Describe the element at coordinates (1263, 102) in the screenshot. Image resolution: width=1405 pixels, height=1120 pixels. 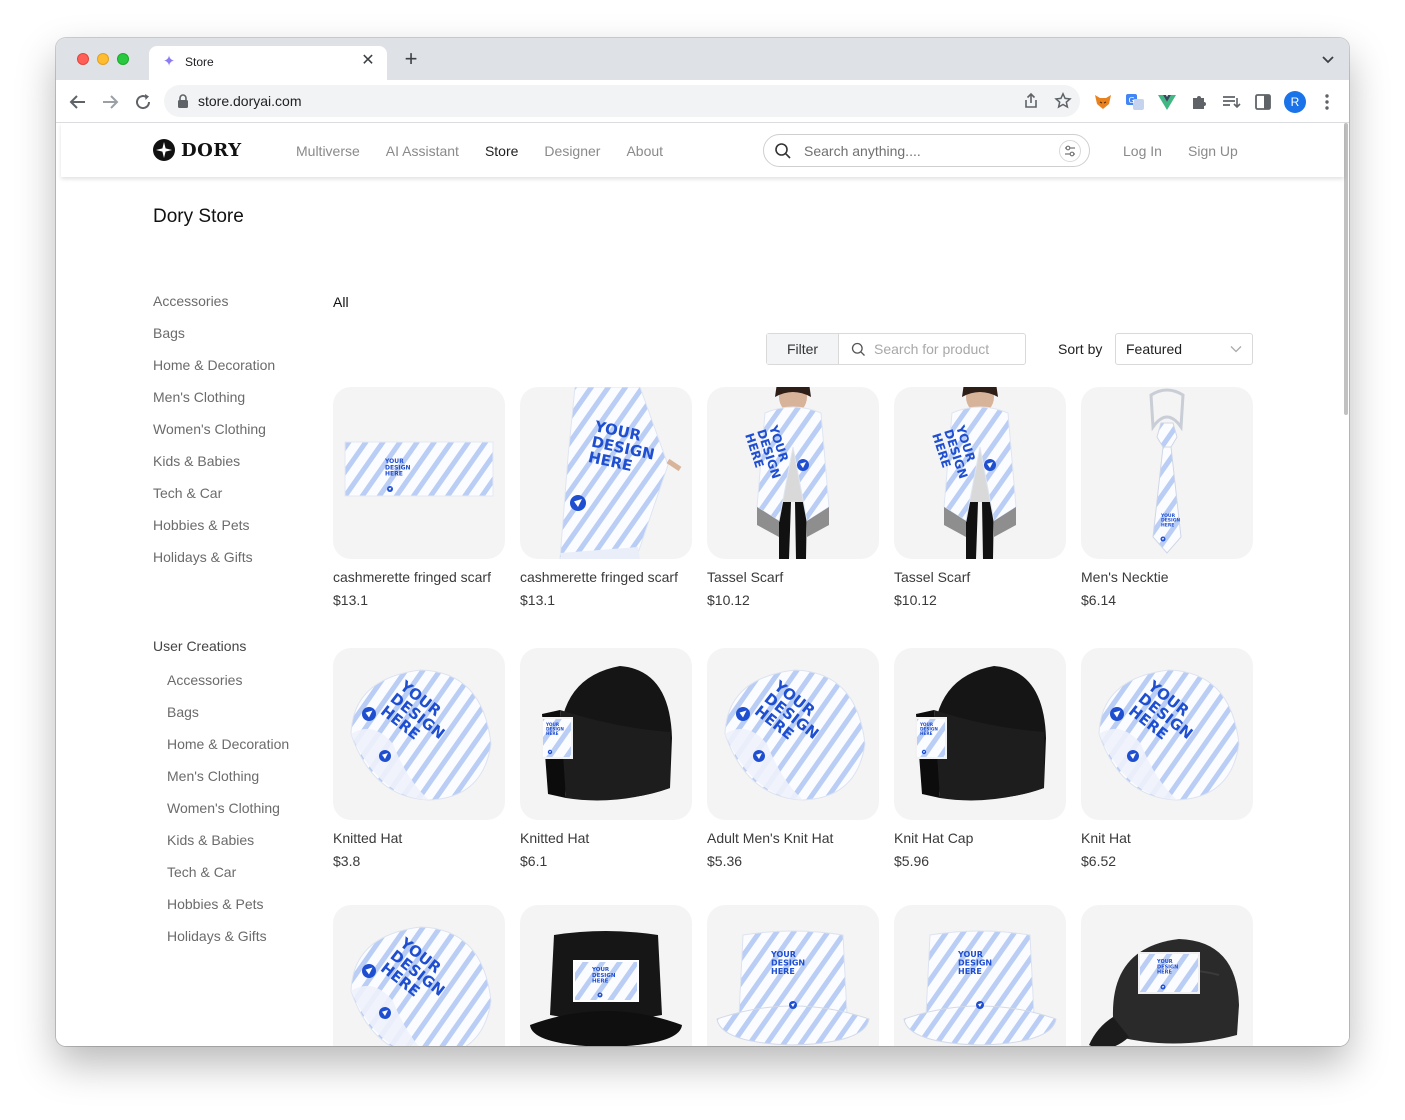
I see `side-panel-icon` at that location.